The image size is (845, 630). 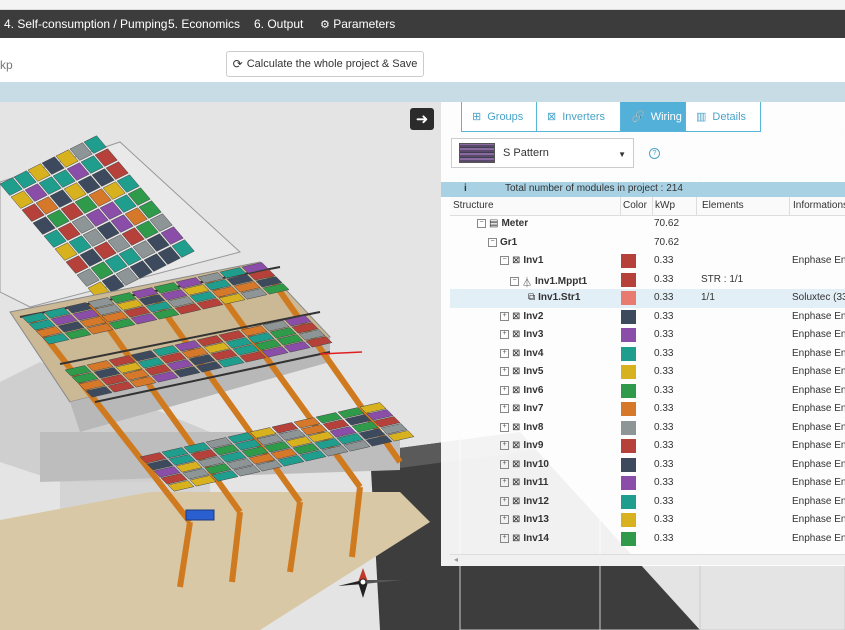 I want to click on tree-row: ⧉ Inv1.Str1 0.33 1/1 Soluxtec (33, so click(x=647, y=298).